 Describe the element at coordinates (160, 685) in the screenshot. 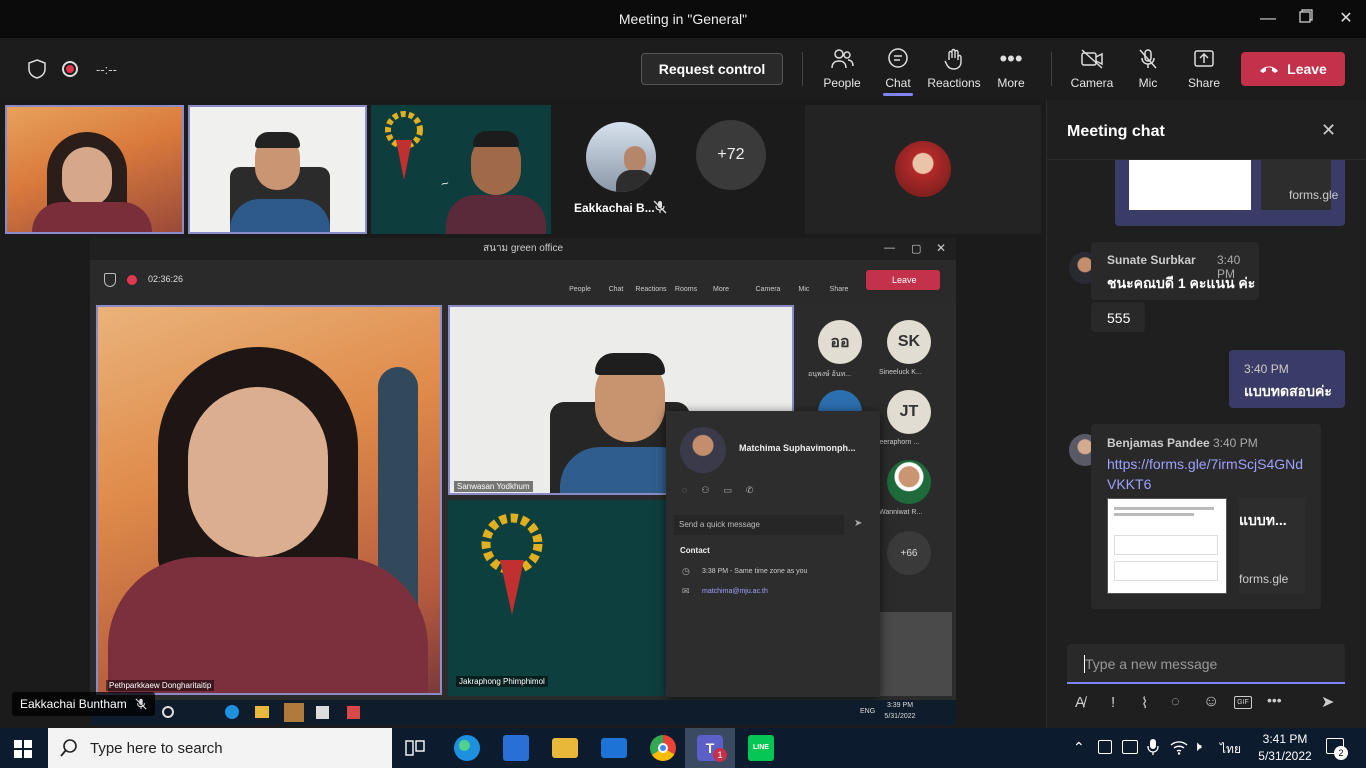

I see `shared-tile-name: Pethparkkaew Dongharitaitip` at that location.